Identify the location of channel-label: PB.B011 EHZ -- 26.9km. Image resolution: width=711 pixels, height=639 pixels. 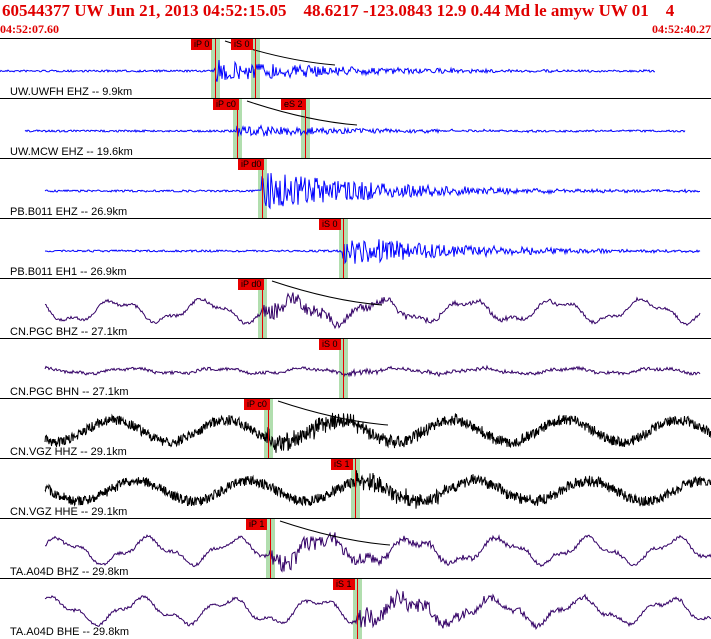
(69, 212).